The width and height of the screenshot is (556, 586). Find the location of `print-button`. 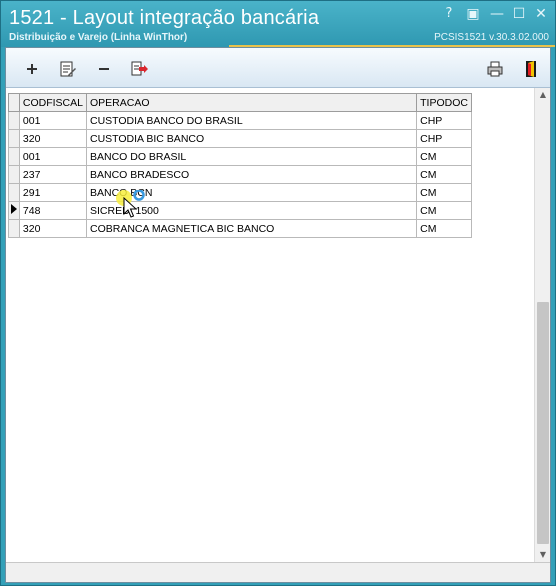

print-button is located at coordinates (495, 69).